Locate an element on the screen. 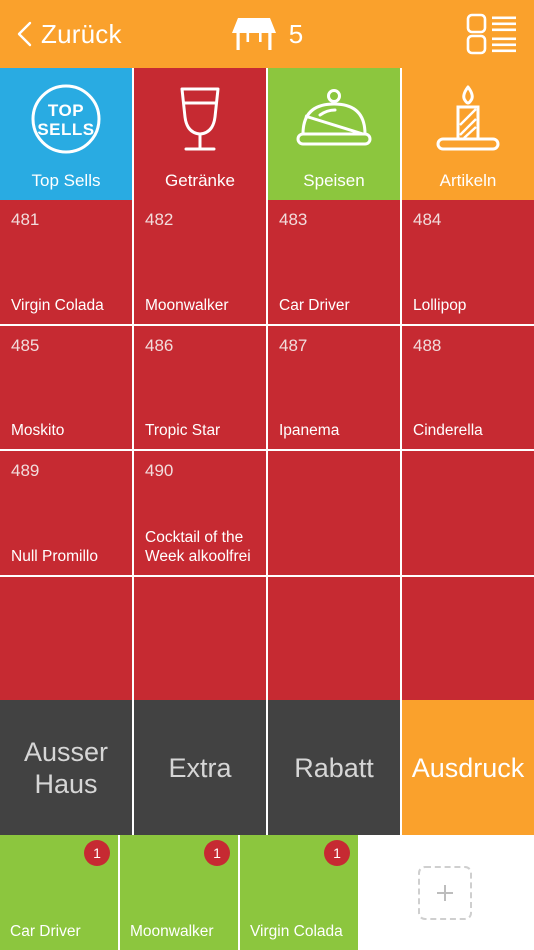  function-button-label: Ausdruck is located at coordinates (468, 767).